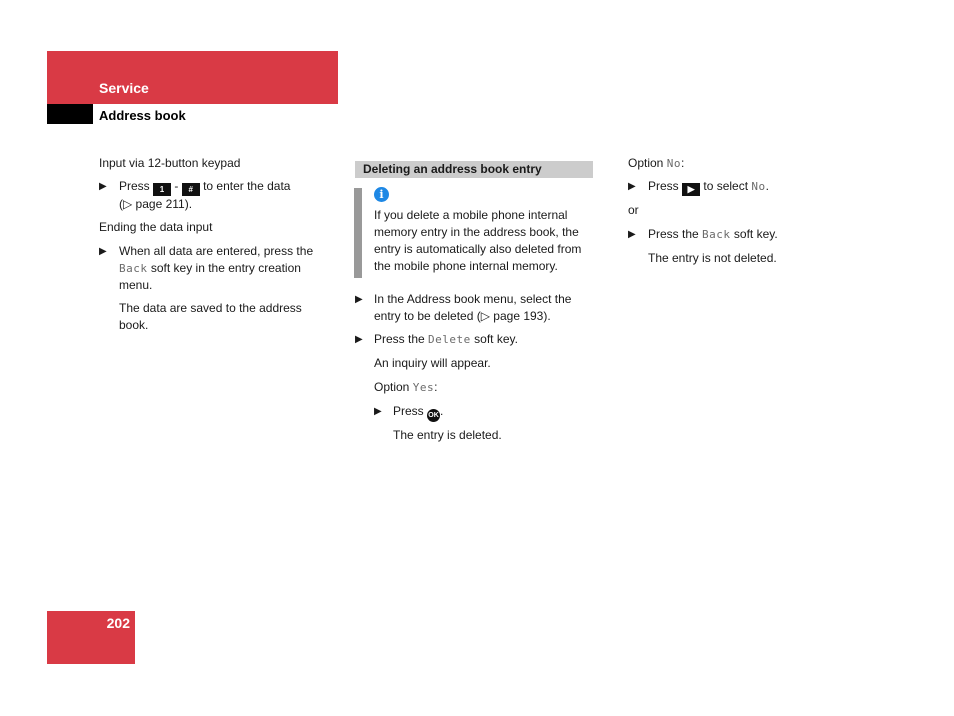 Image resolution: width=954 pixels, height=716 pixels. Describe the element at coordinates (712, 258) in the screenshot. I see `not-deleted-result: The entry is not deleted.` at that location.